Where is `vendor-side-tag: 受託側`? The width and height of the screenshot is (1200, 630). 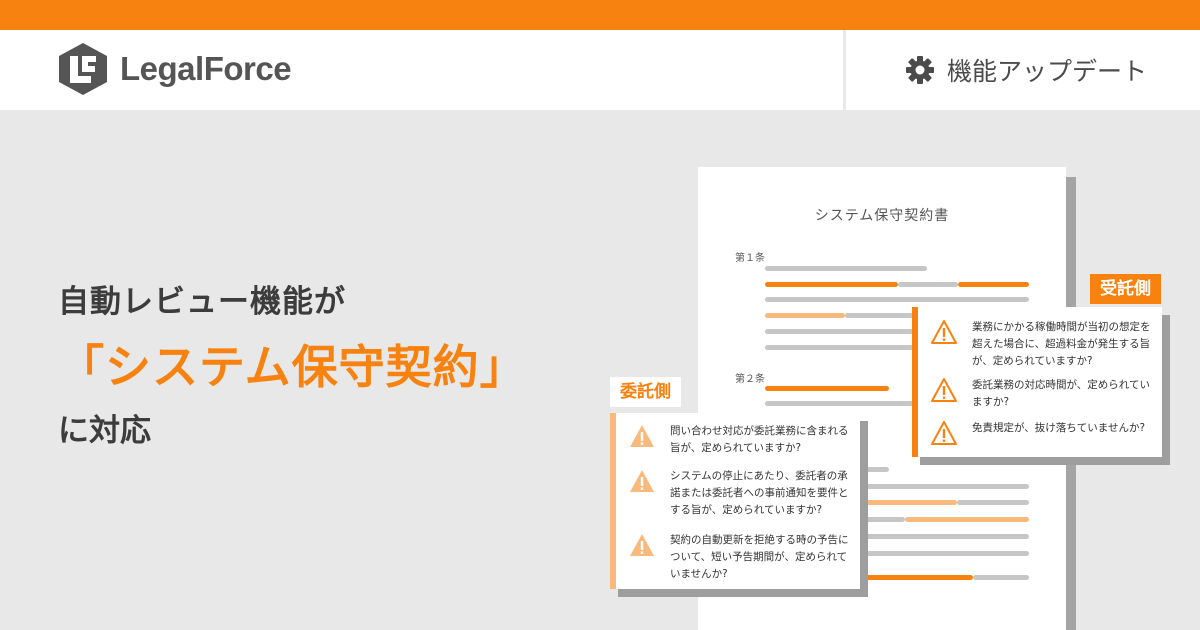 vendor-side-tag: 受託側 is located at coordinates (1125, 289).